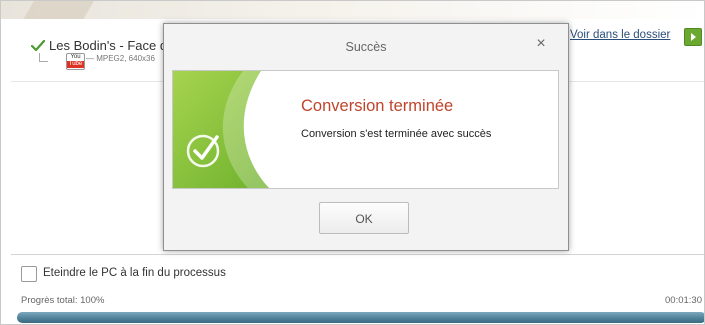 The width and height of the screenshot is (705, 325). What do you see at coordinates (75, 61) in the screenshot?
I see `youtube-icon: You Tube` at bounding box center [75, 61].